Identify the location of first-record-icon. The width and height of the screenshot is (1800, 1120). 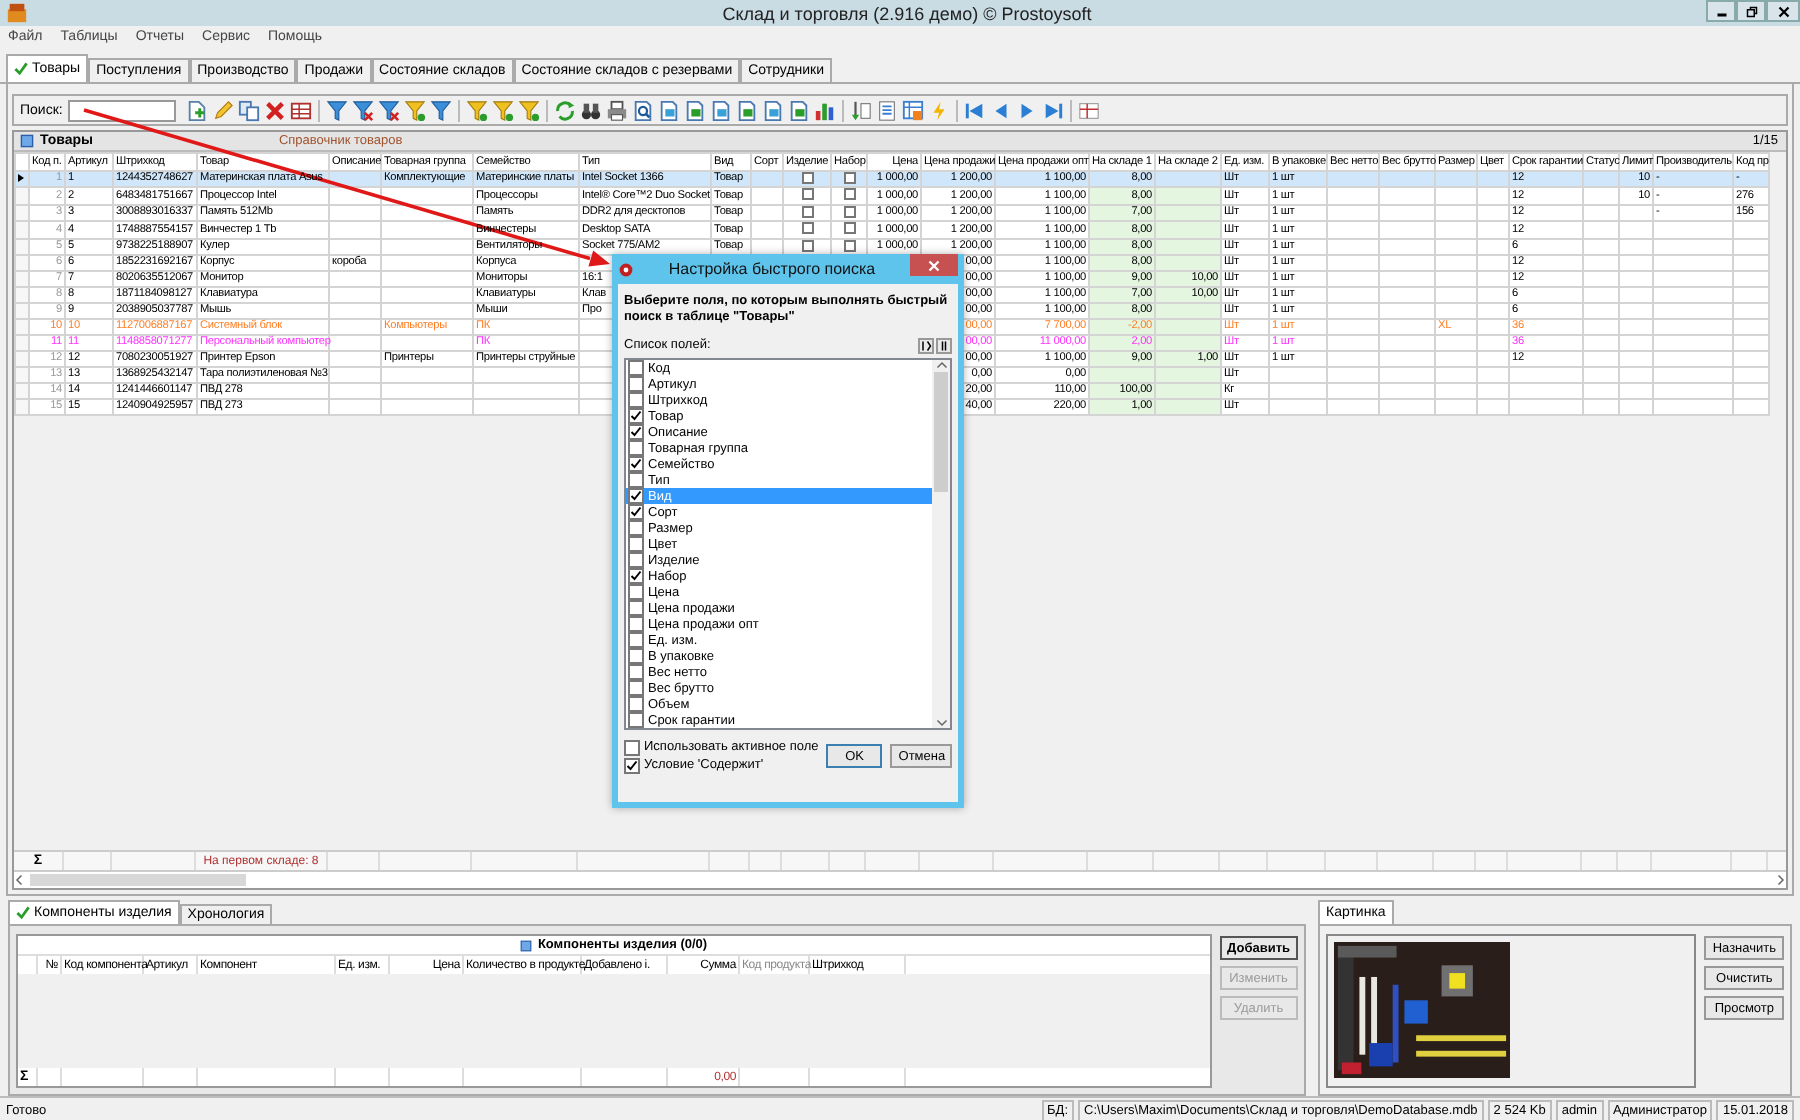
(975, 110).